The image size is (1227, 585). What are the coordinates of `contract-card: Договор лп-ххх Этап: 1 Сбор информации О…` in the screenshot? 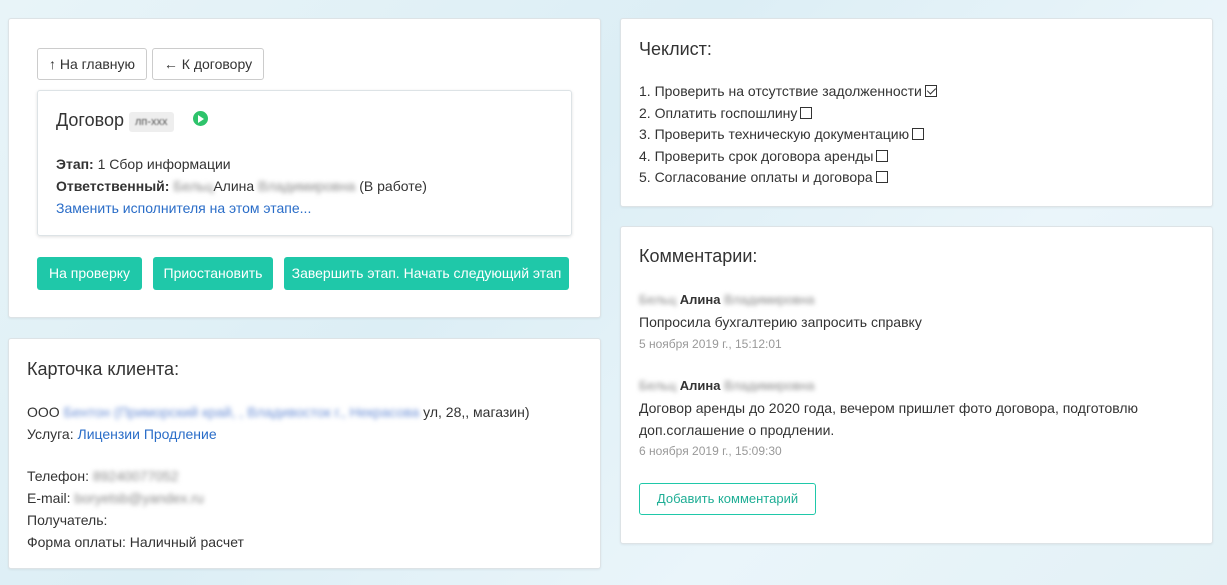 It's located at (304, 163).